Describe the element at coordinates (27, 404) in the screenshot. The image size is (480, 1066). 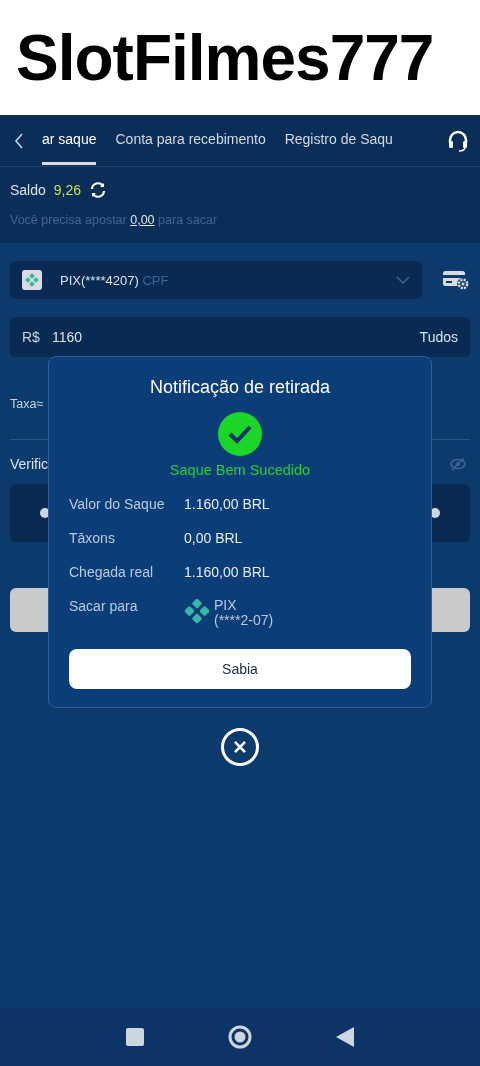
I see `fee-label: Taxa≈` at that location.